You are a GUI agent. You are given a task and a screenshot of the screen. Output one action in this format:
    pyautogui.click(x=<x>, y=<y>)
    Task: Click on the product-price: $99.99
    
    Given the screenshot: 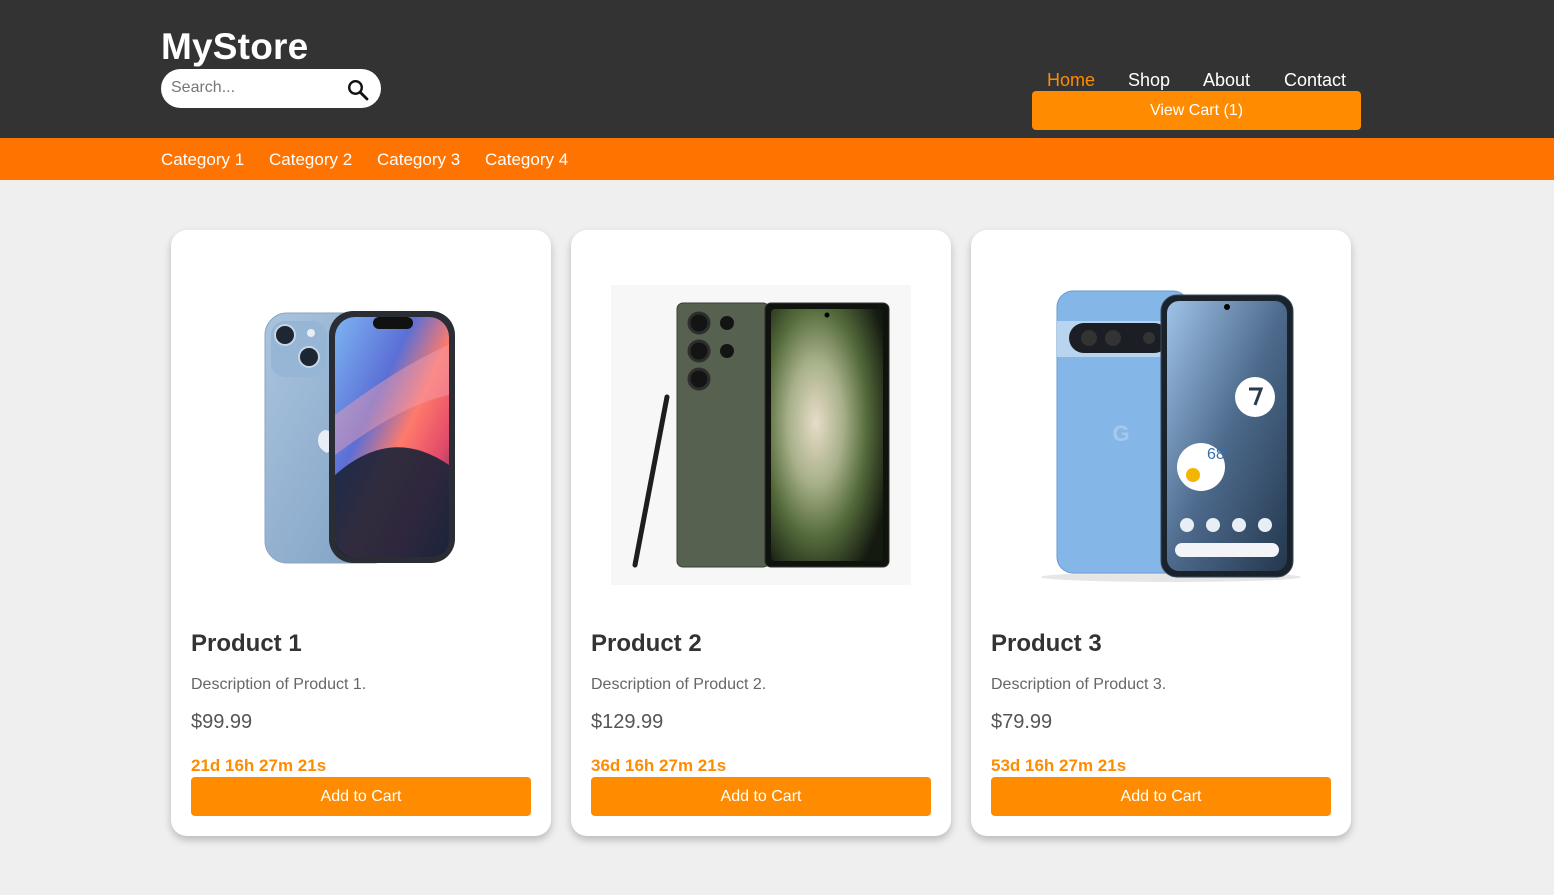 What is the action you would take?
    pyautogui.click(x=222, y=722)
    